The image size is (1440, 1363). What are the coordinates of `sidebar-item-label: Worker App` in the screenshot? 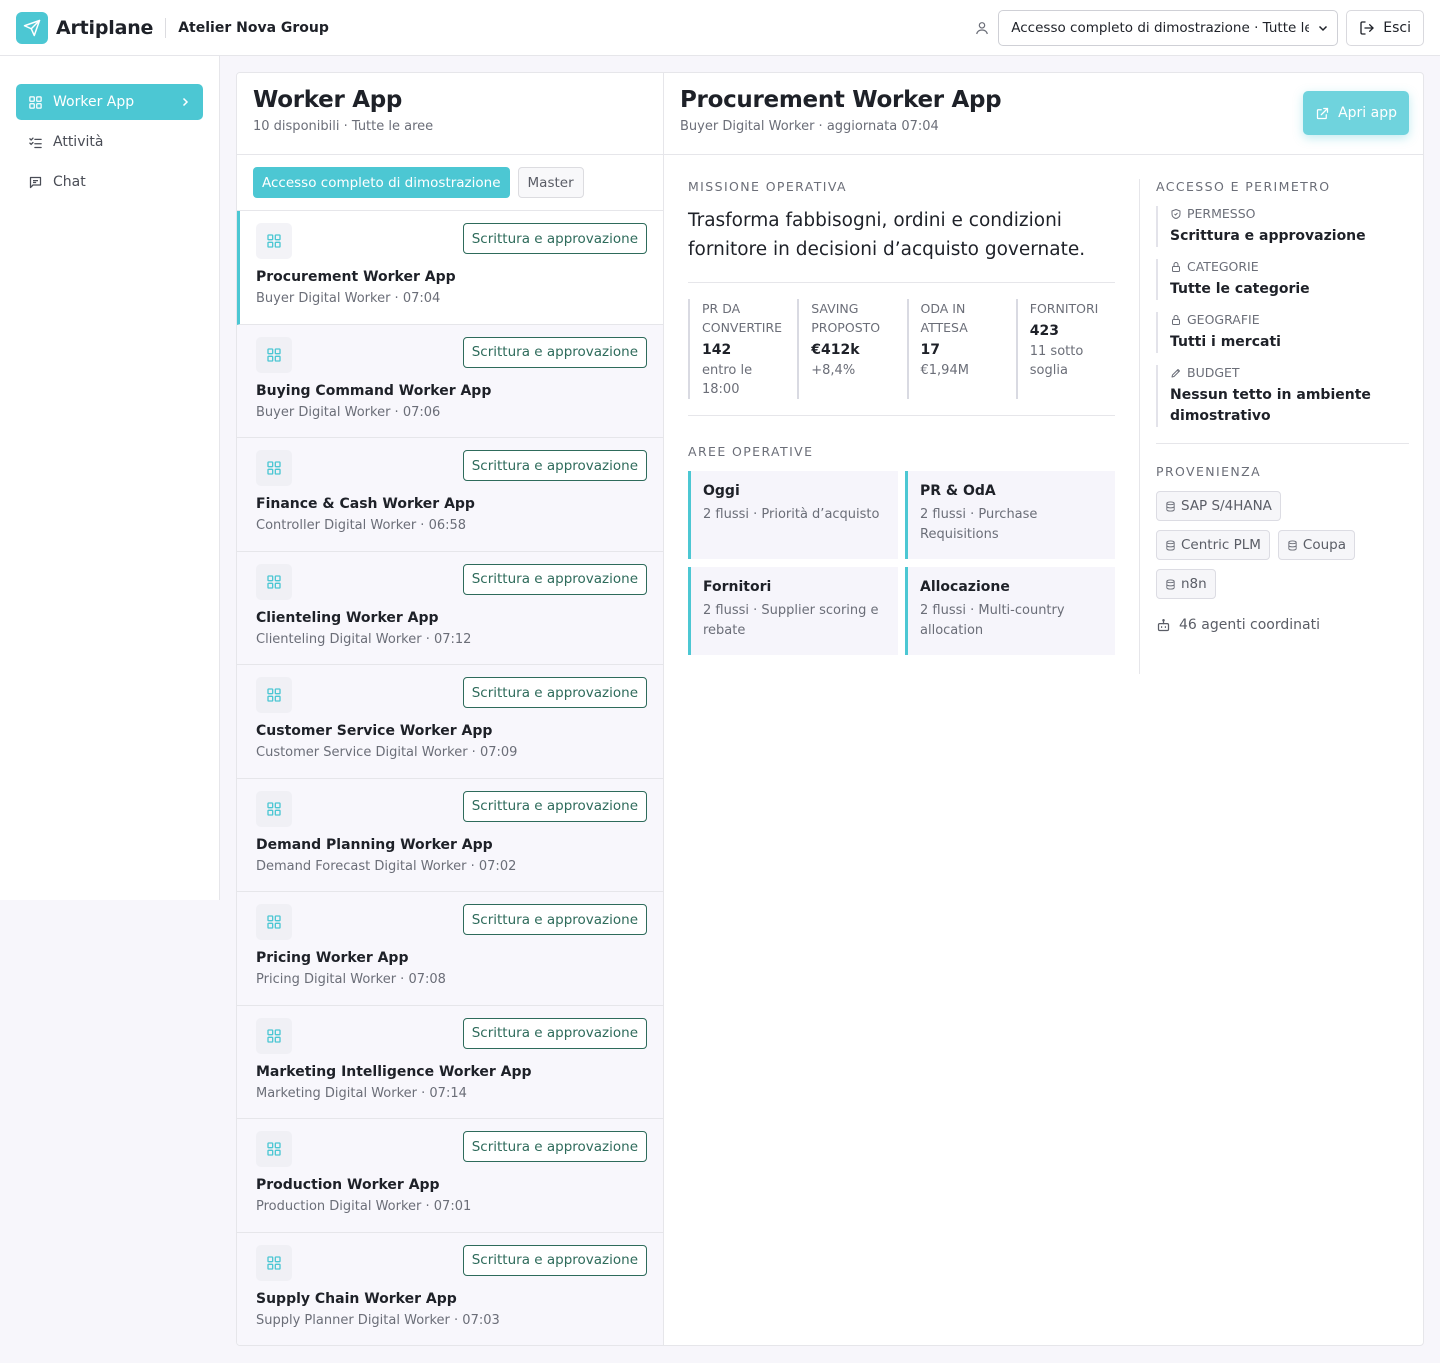 It's located at (94, 102).